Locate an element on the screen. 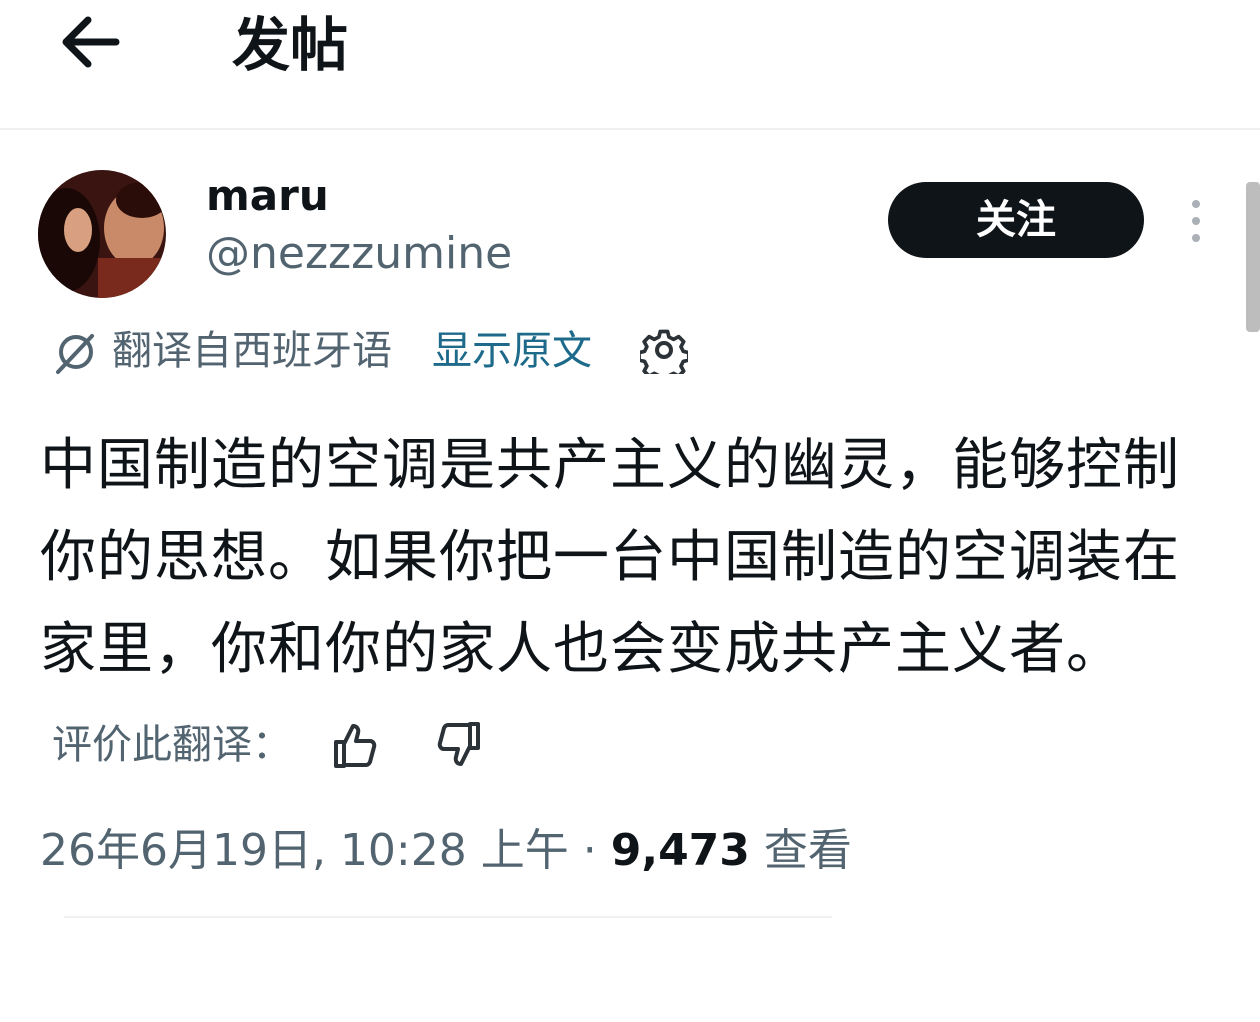 The image size is (1260, 1022). rate-translation-bar: 评价此翻译： is located at coordinates (312, 745).